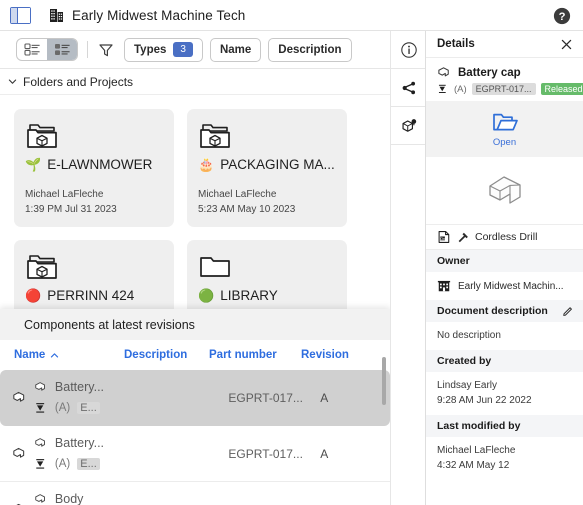  I want to click on sidebar-toggle-icon, so click(20, 15).